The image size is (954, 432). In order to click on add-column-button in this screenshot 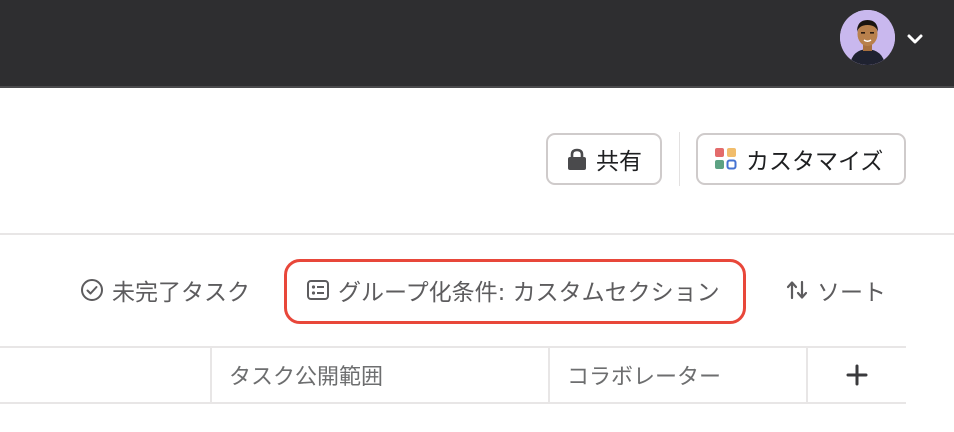, I will do `click(857, 375)`.